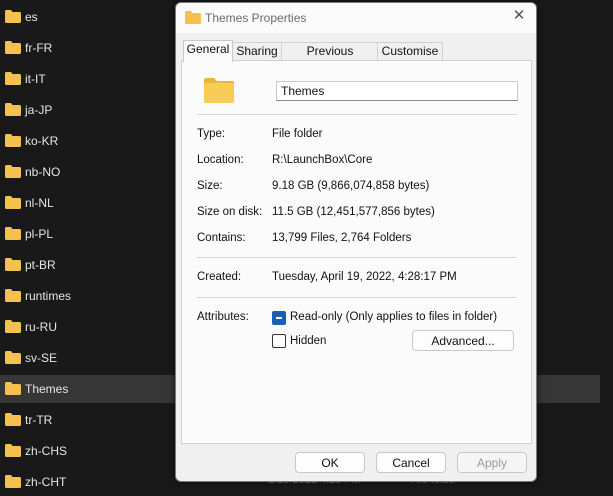  What do you see at coordinates (39, 110) in the screenshot?
I see `folder-name: ja-JP` at bounding box center [39, 110].